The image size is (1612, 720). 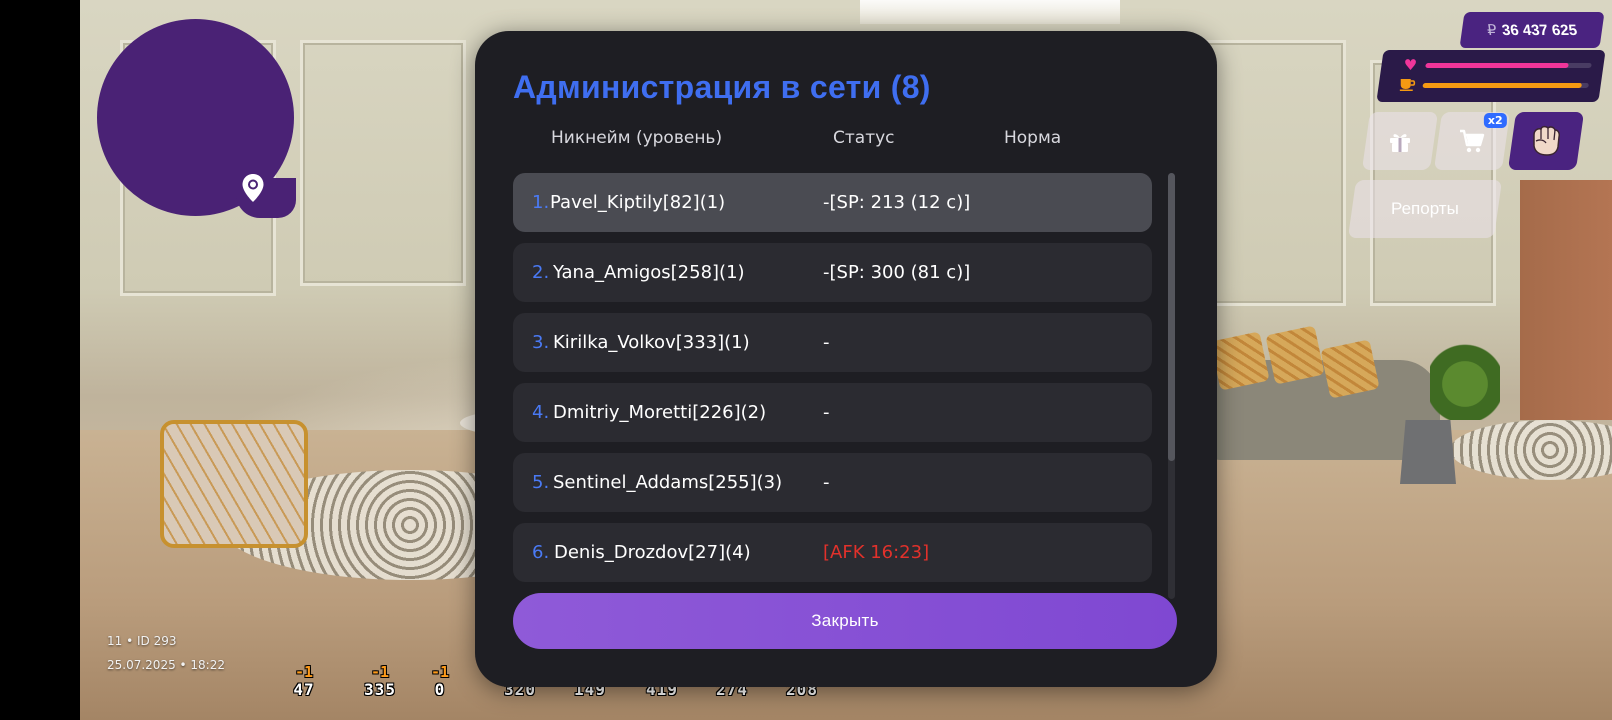 What do you see at coordinates (832, 482) in the screenshot?
I see `admin-row: 5. Sentinel_Addams[255](3) -` at bounding box center [832, 482].